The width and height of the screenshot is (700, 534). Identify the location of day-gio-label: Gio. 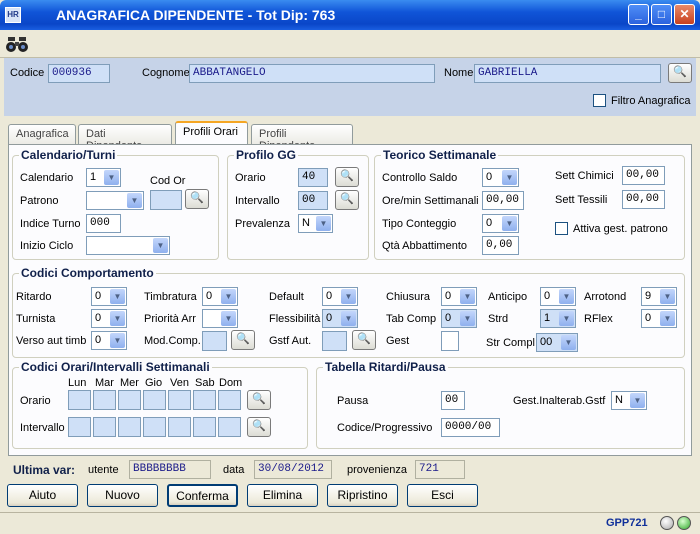
(154, 383).